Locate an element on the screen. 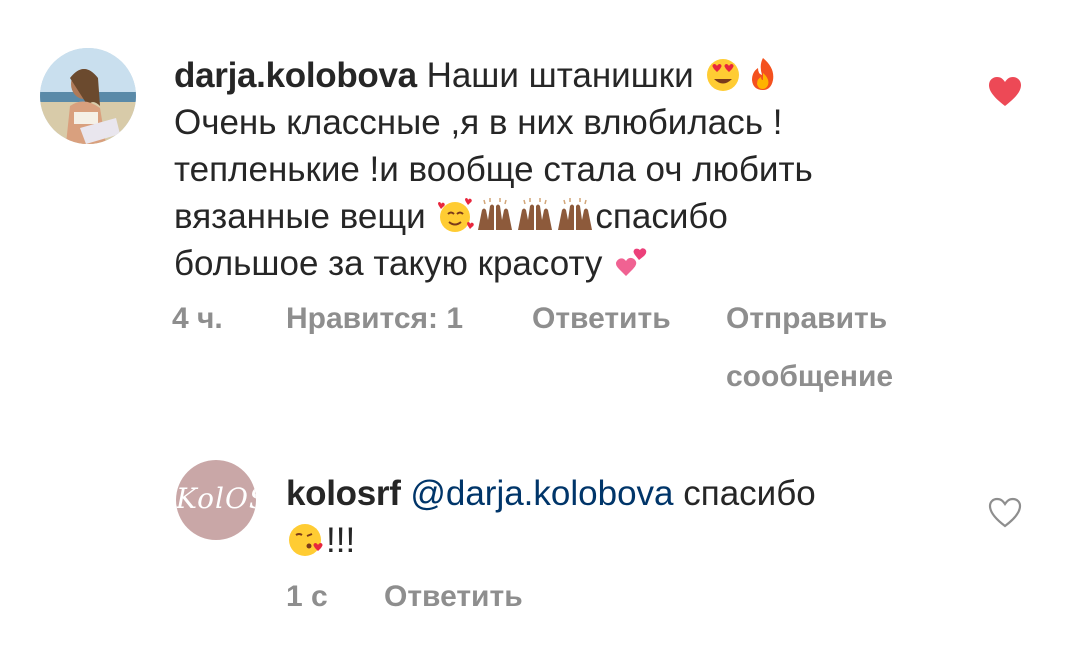  reply-line-2: !!! is located at coordinates (616, 540).